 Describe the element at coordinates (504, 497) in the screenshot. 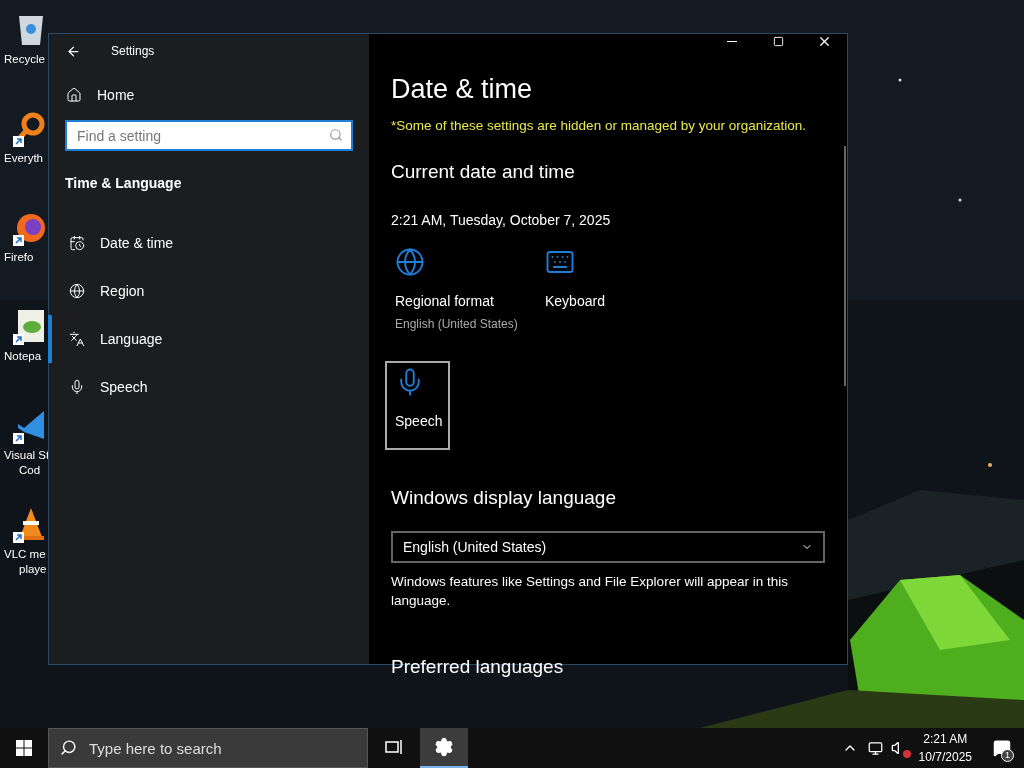

I see `section-heading: Windows display language` at that location.